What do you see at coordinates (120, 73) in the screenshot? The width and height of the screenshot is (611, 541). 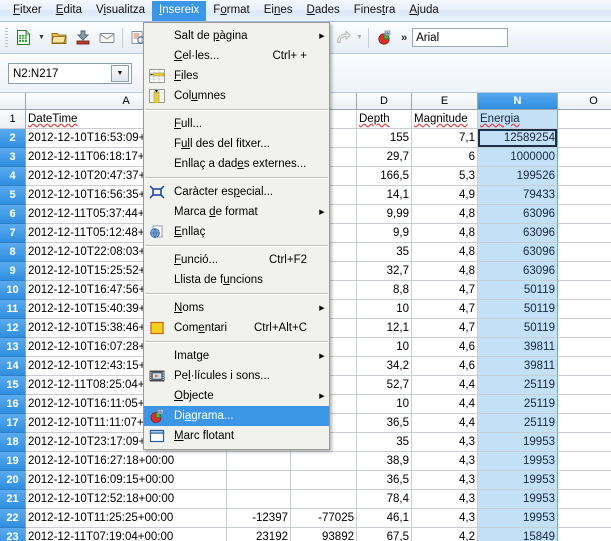 I see `name-box-dropdown-icon: ▼` at bounding box center [120, 73].